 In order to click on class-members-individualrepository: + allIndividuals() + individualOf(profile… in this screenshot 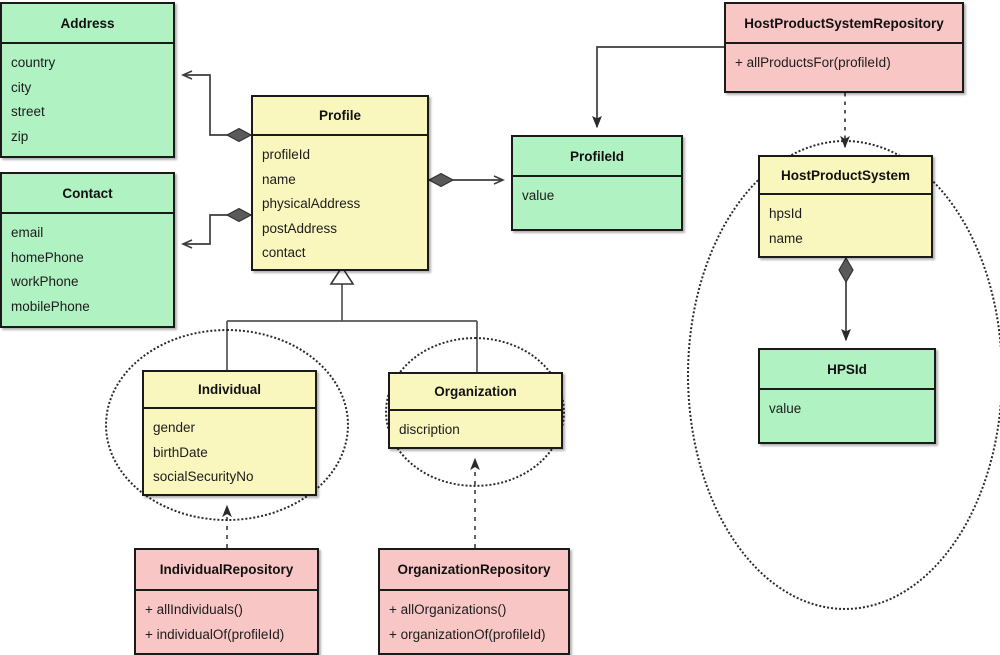, I will do `click(226, 622)`.